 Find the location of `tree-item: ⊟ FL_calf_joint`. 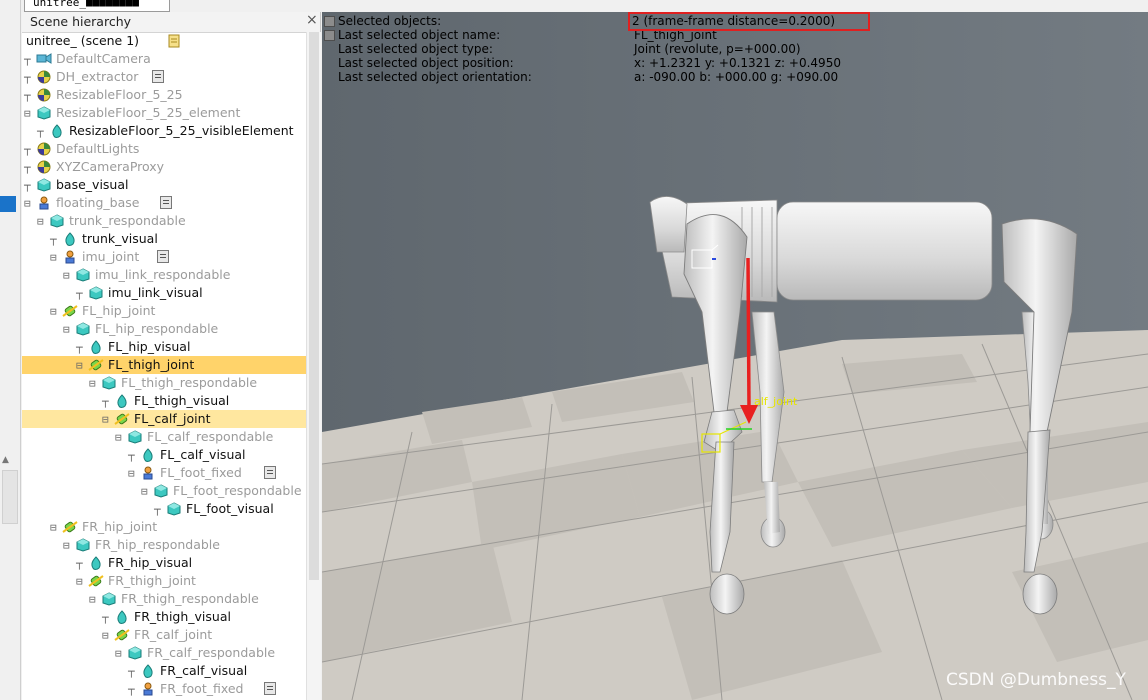

tree-item: ⊟ FL_calf_joint is located at coordinates (164, 419).